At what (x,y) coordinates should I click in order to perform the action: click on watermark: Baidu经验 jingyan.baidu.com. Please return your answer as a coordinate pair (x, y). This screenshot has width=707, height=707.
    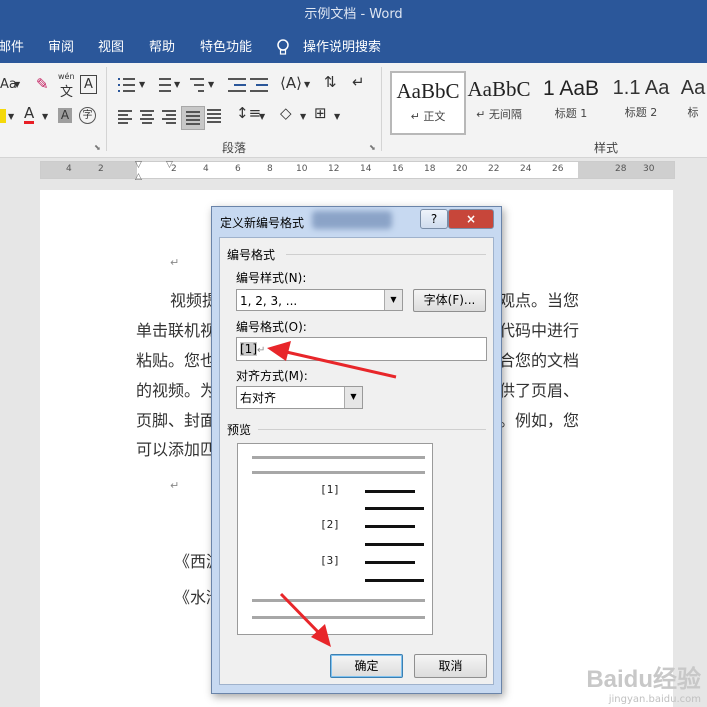
    Looking at the image, I should click on (643, 682).